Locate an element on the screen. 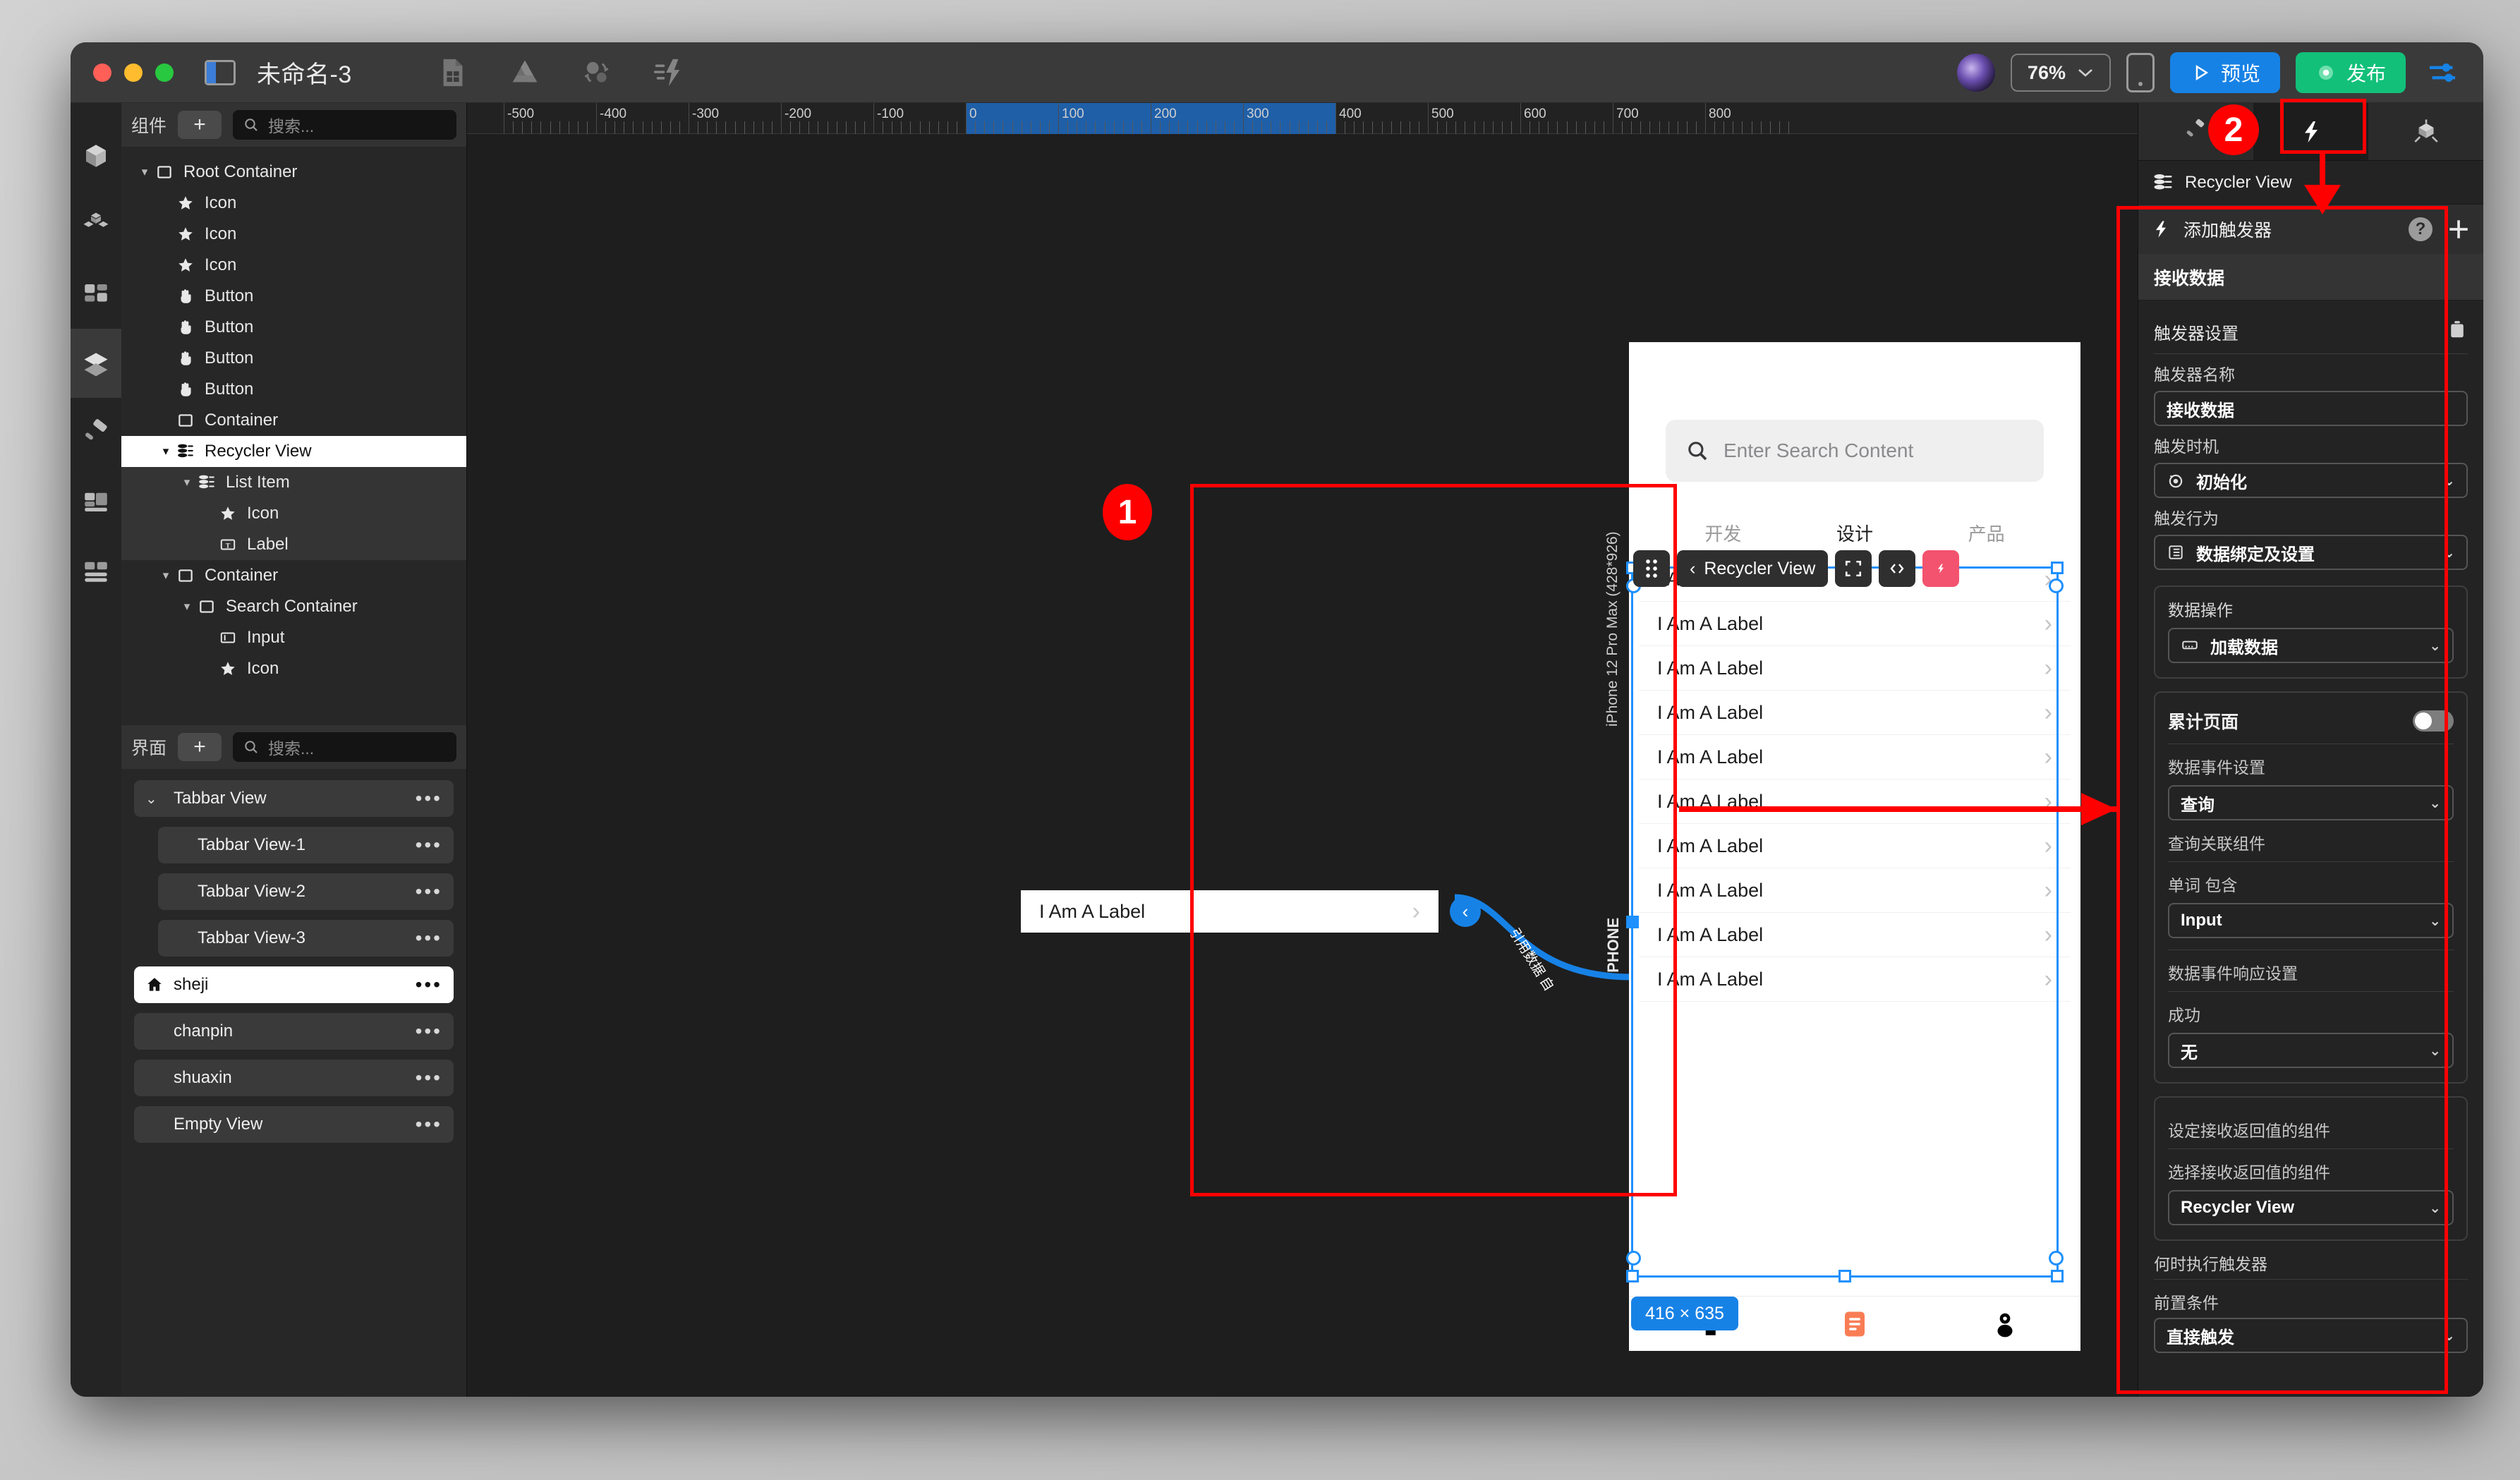  trigger-name-input: 接收数据 is located at coordinates (2311, 409).